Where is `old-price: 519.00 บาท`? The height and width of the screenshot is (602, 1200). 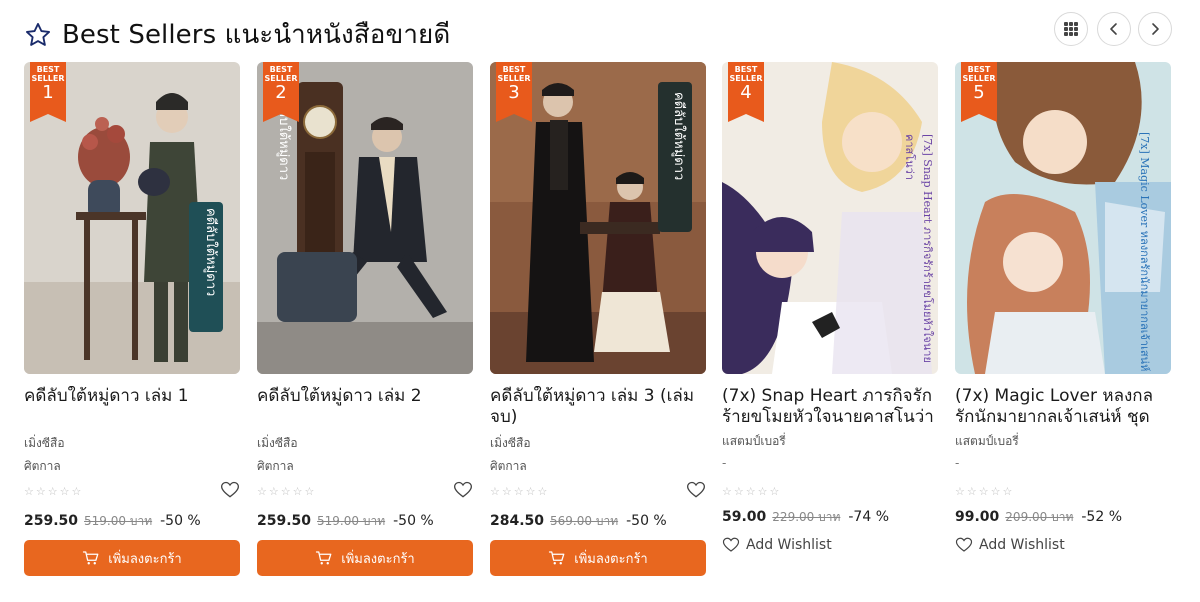 old-price: 519.00 บาท is located at coordinates (118, 521).